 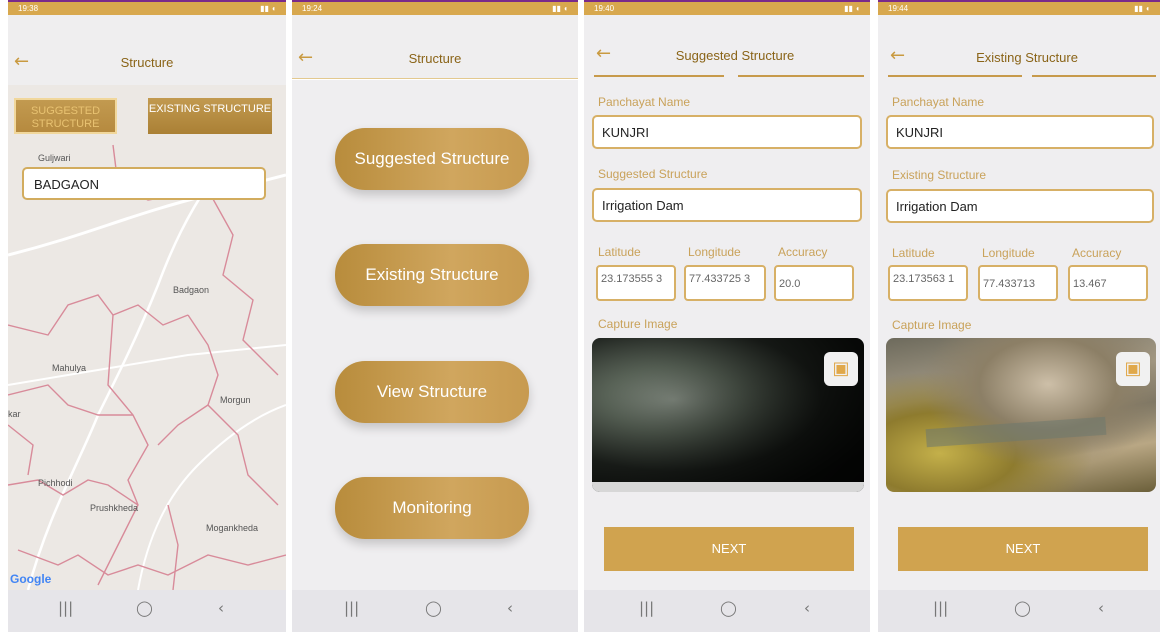 I want to click on tab-existing-structure: EXISTING STRUCTURE, so click(x=210, y=116).